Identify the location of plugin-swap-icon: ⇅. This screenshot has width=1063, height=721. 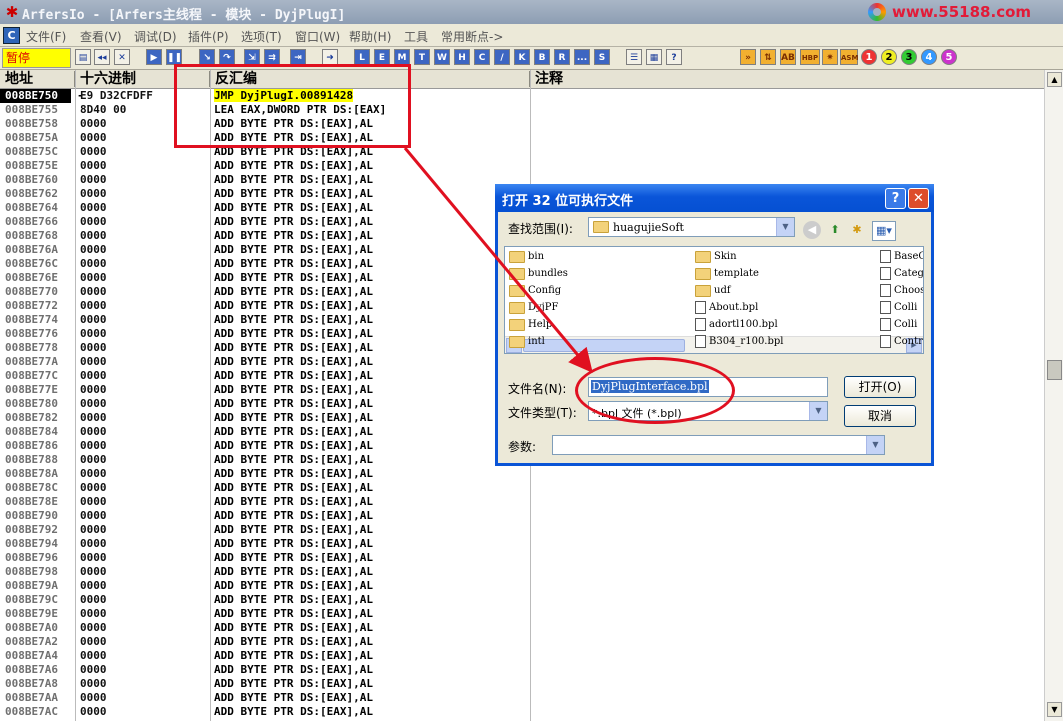
(768, 57).